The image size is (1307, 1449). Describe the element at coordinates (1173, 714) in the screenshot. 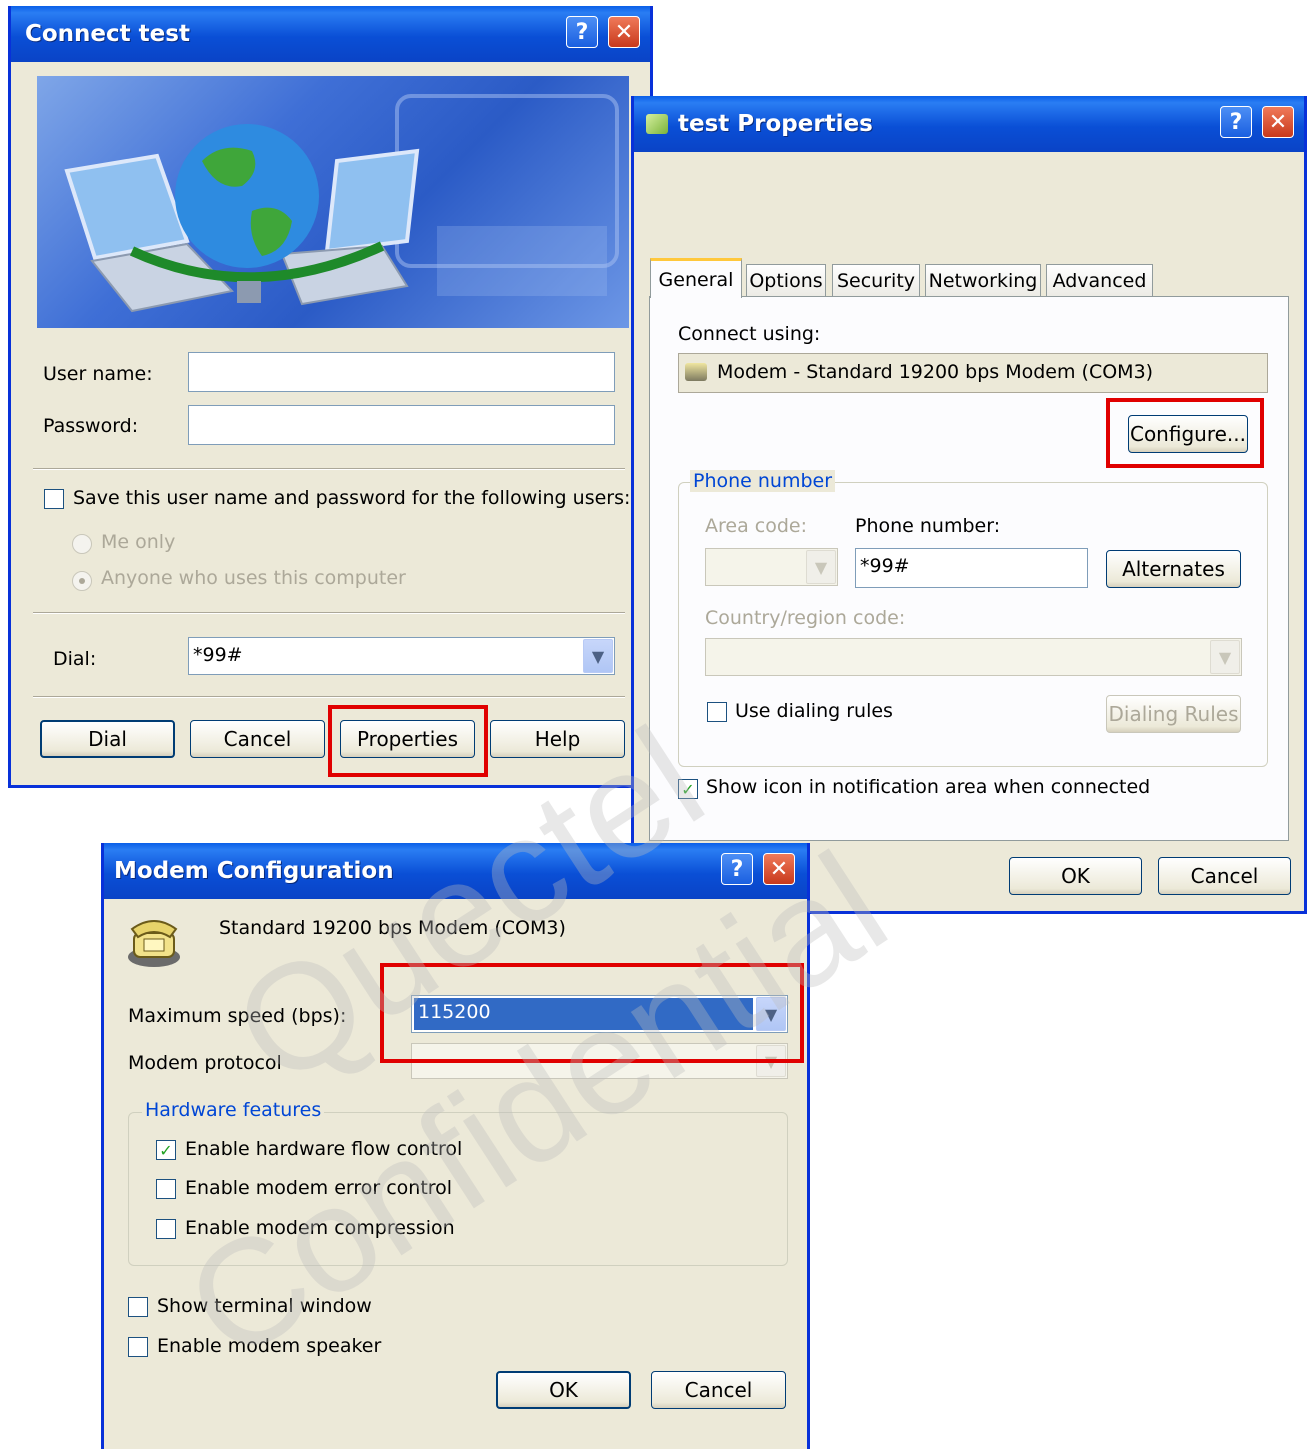

I see `dialing-rules-button: Dialing Rules` at that location.